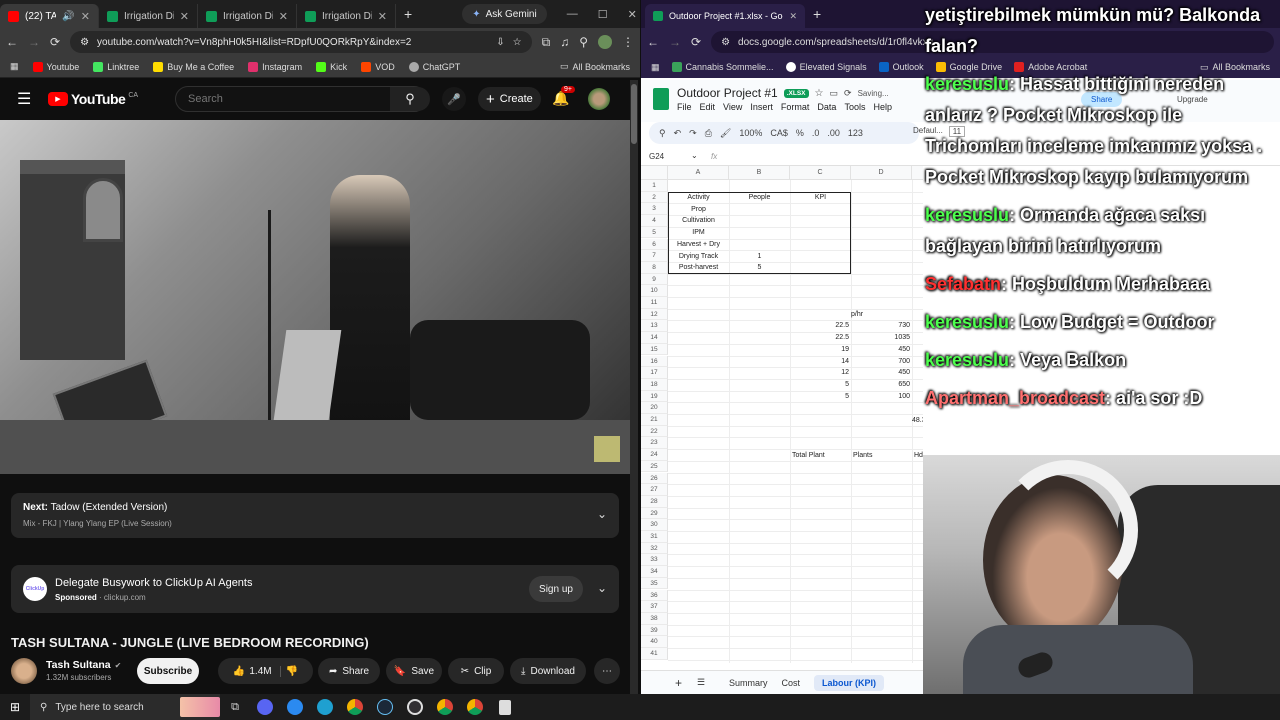 The image size is (1280, 720). I want to click on browser-tab-irrigation-2: Irrigation Dire ✕, so click(247, 16).